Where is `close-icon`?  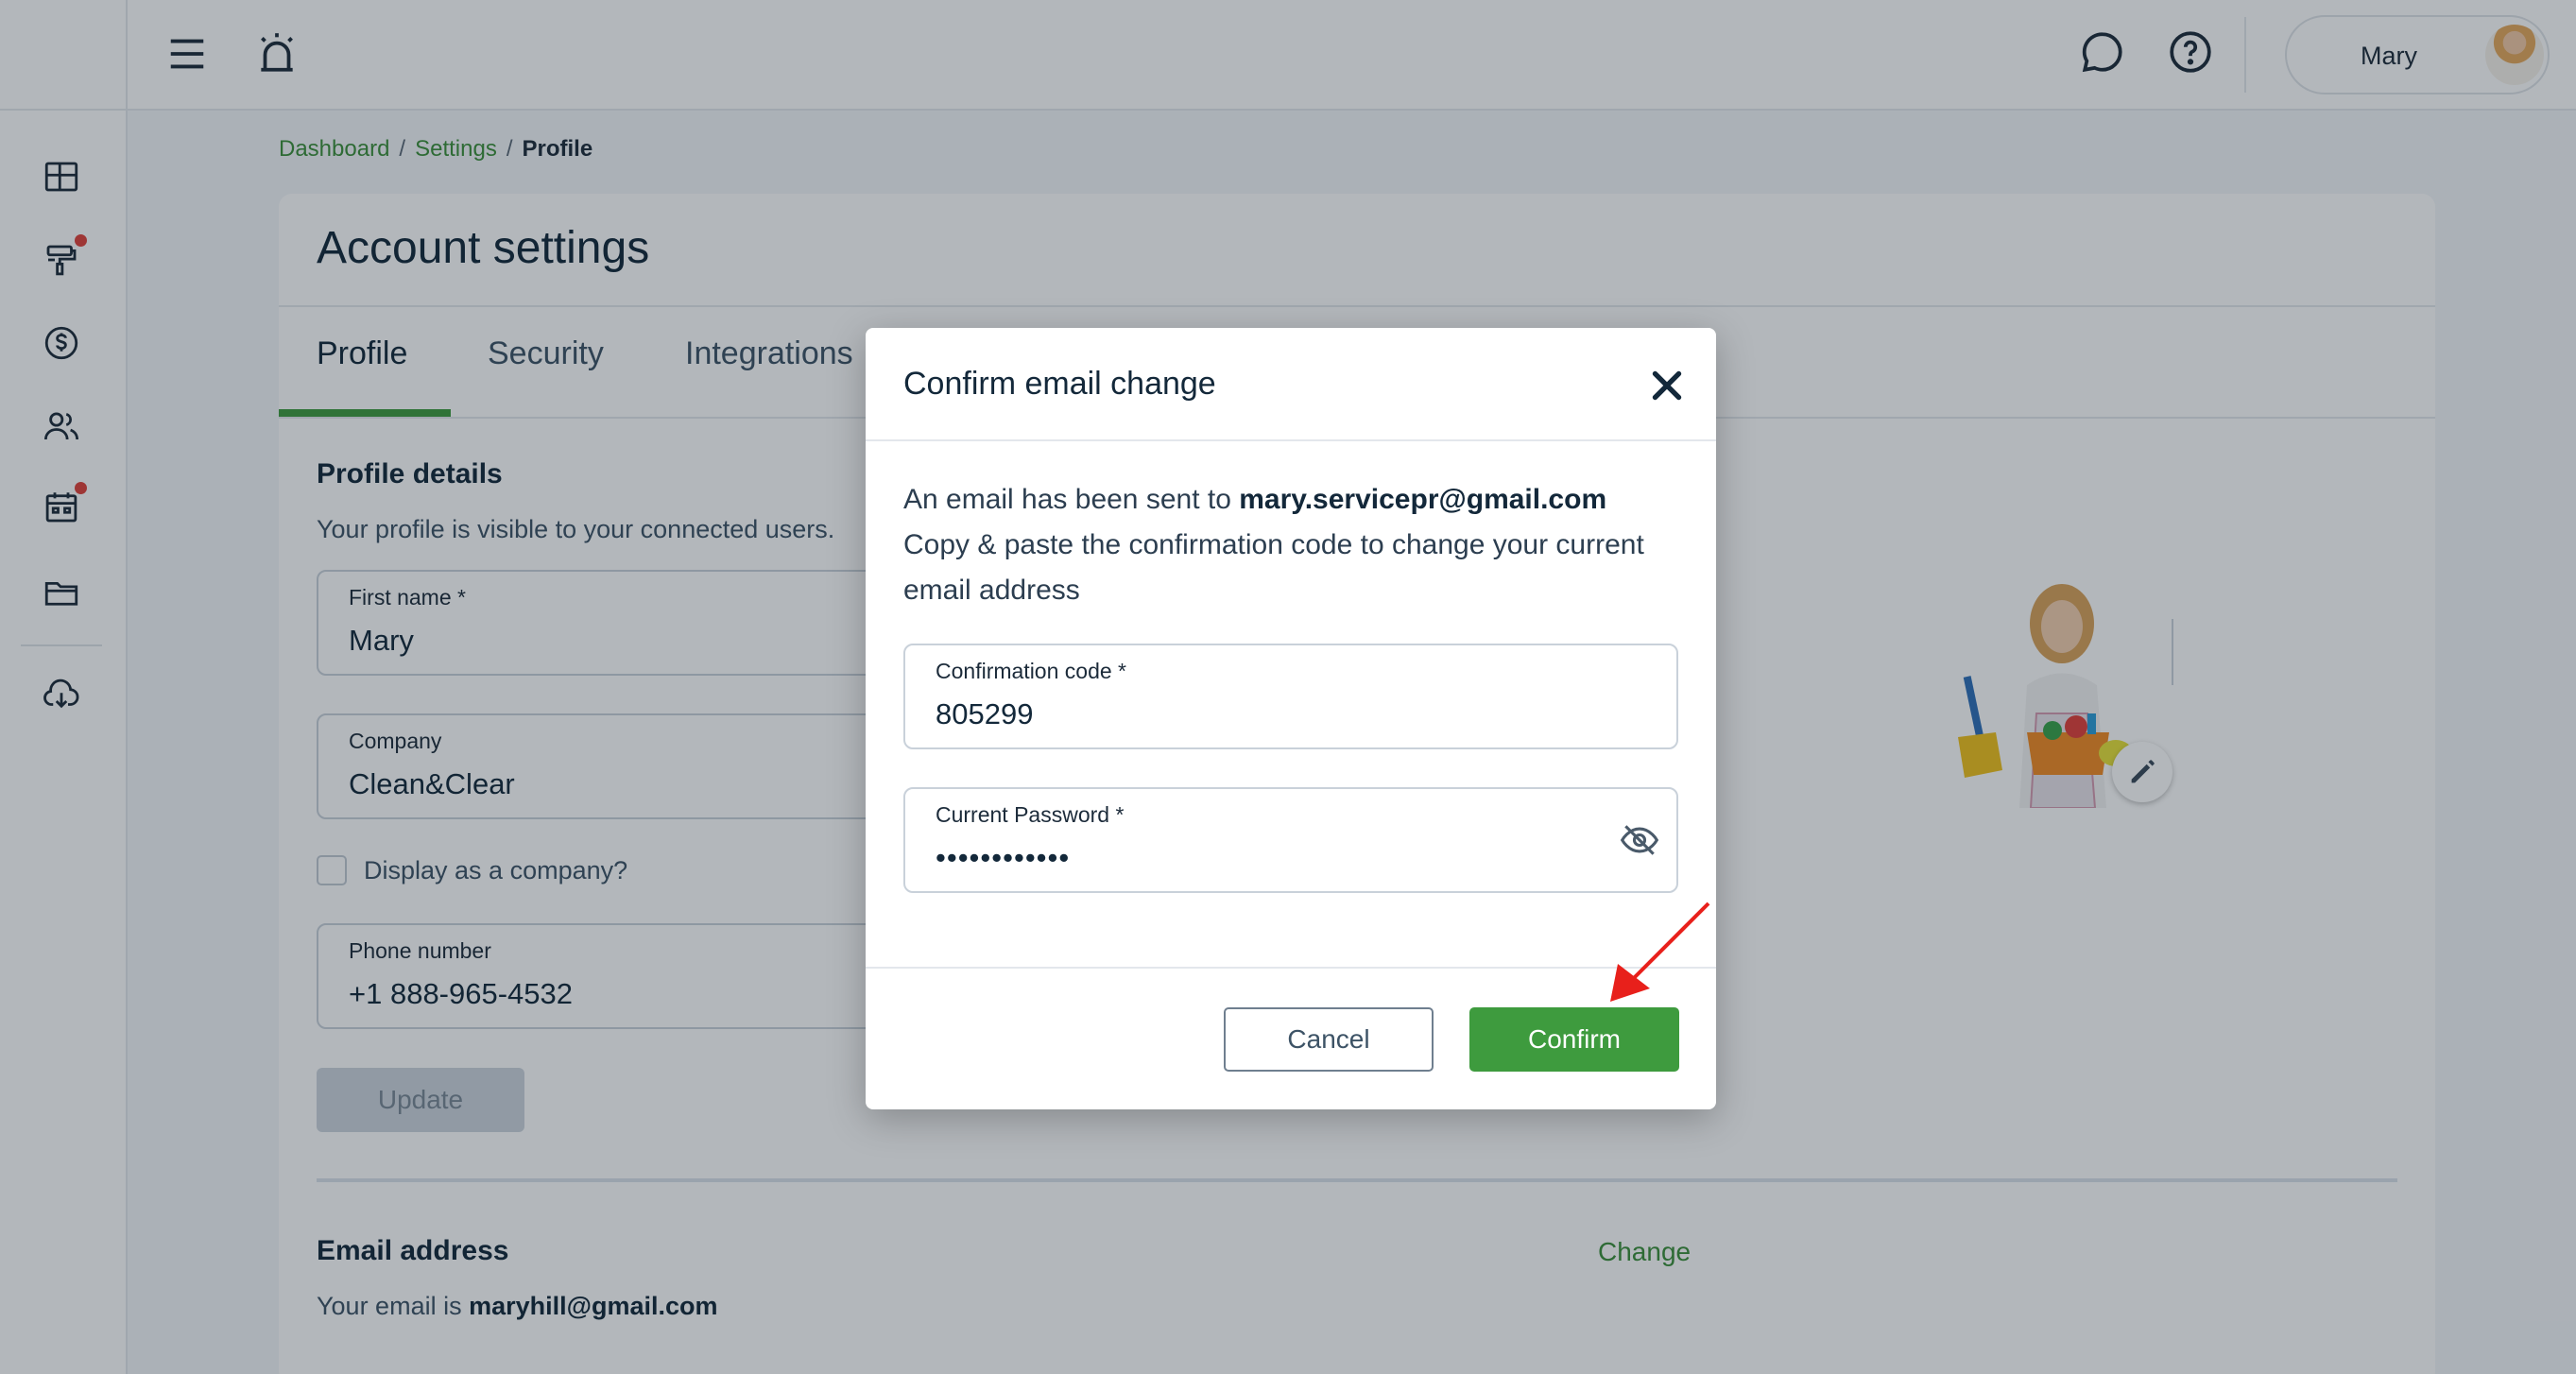
close-icon is located at coordinates (1667, 385).